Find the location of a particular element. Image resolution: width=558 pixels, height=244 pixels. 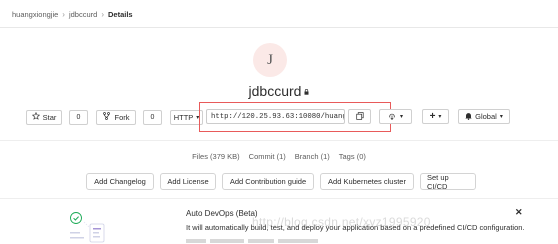

fork-label: Fork is located at coordinates (122, 117).